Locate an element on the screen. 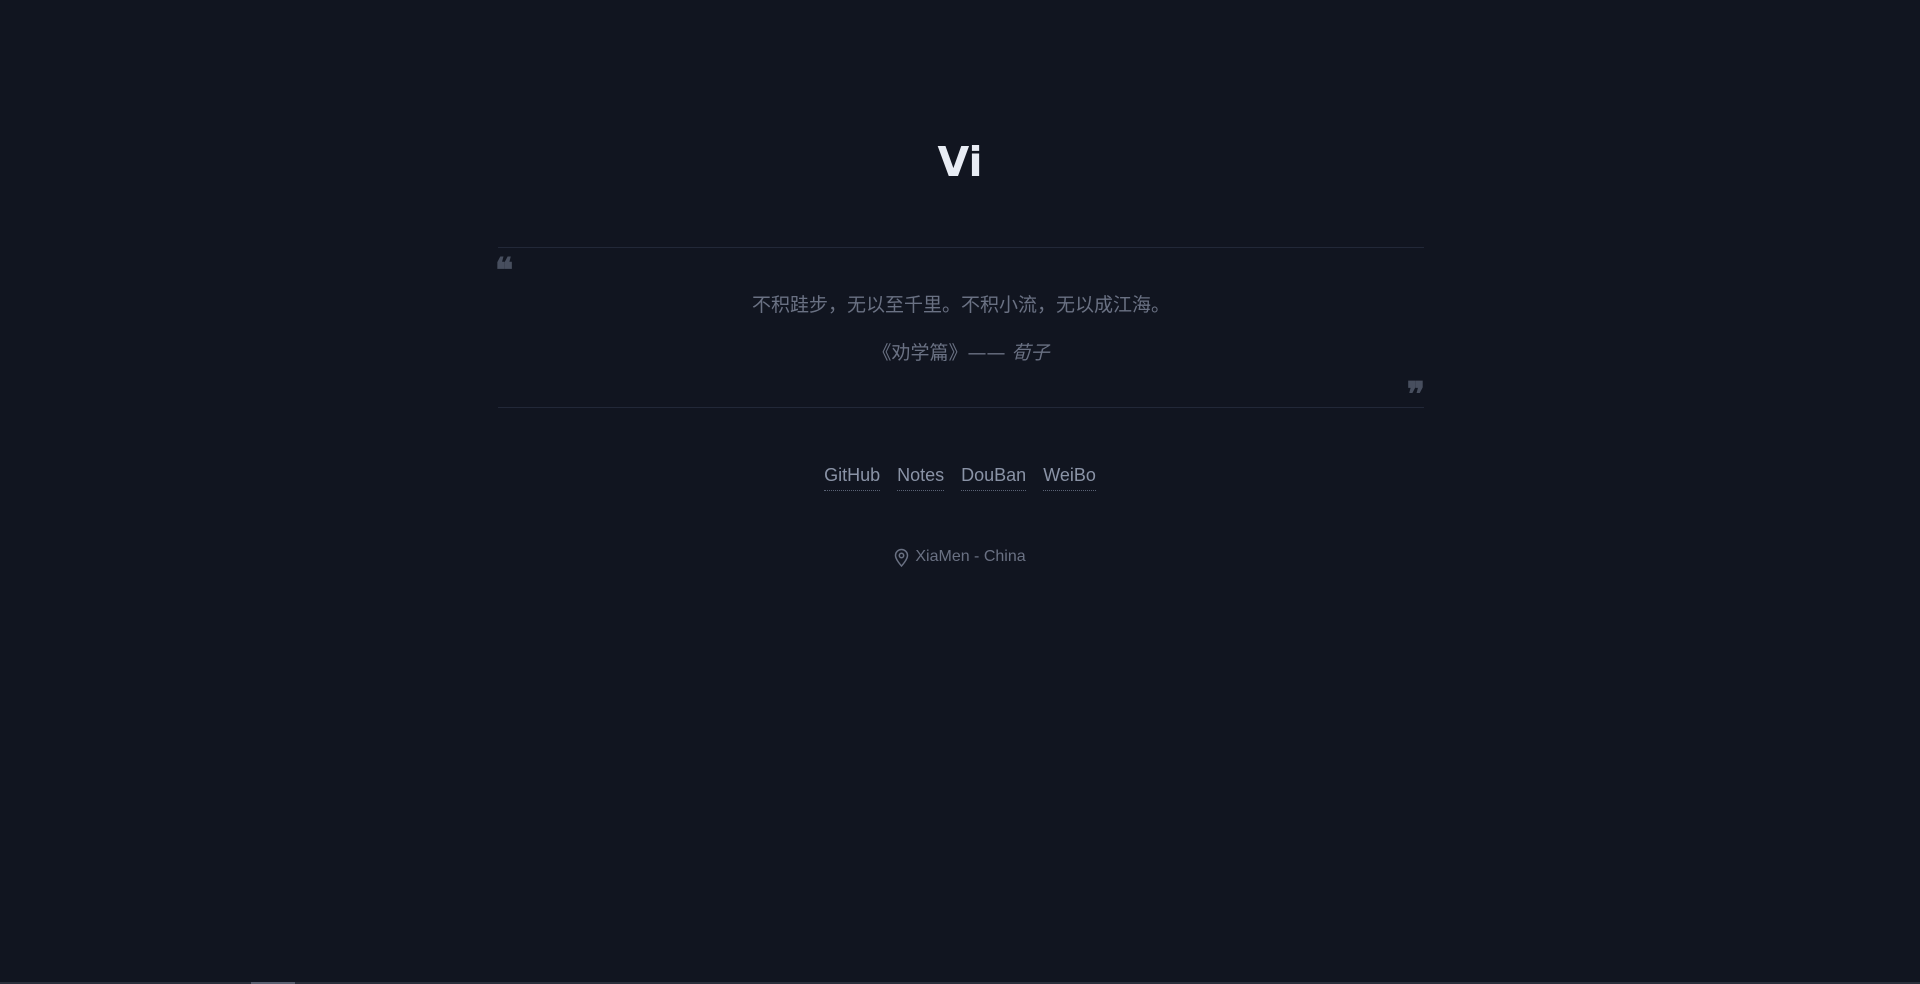  quote-source: 《劝学篇》—— is located at coordinates (939, 353).